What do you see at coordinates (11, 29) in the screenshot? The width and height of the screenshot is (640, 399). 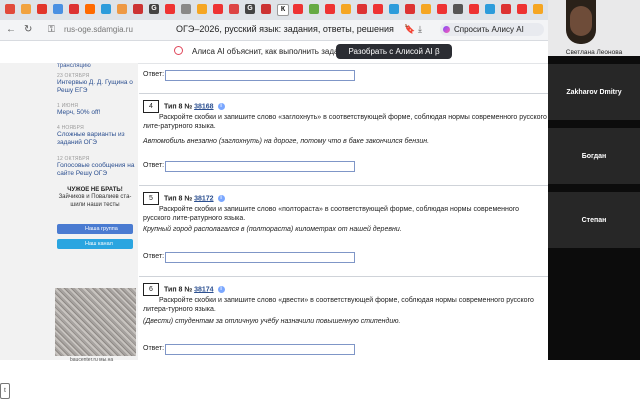 I see `back-icon: ←` at bounding box center [11, 29].